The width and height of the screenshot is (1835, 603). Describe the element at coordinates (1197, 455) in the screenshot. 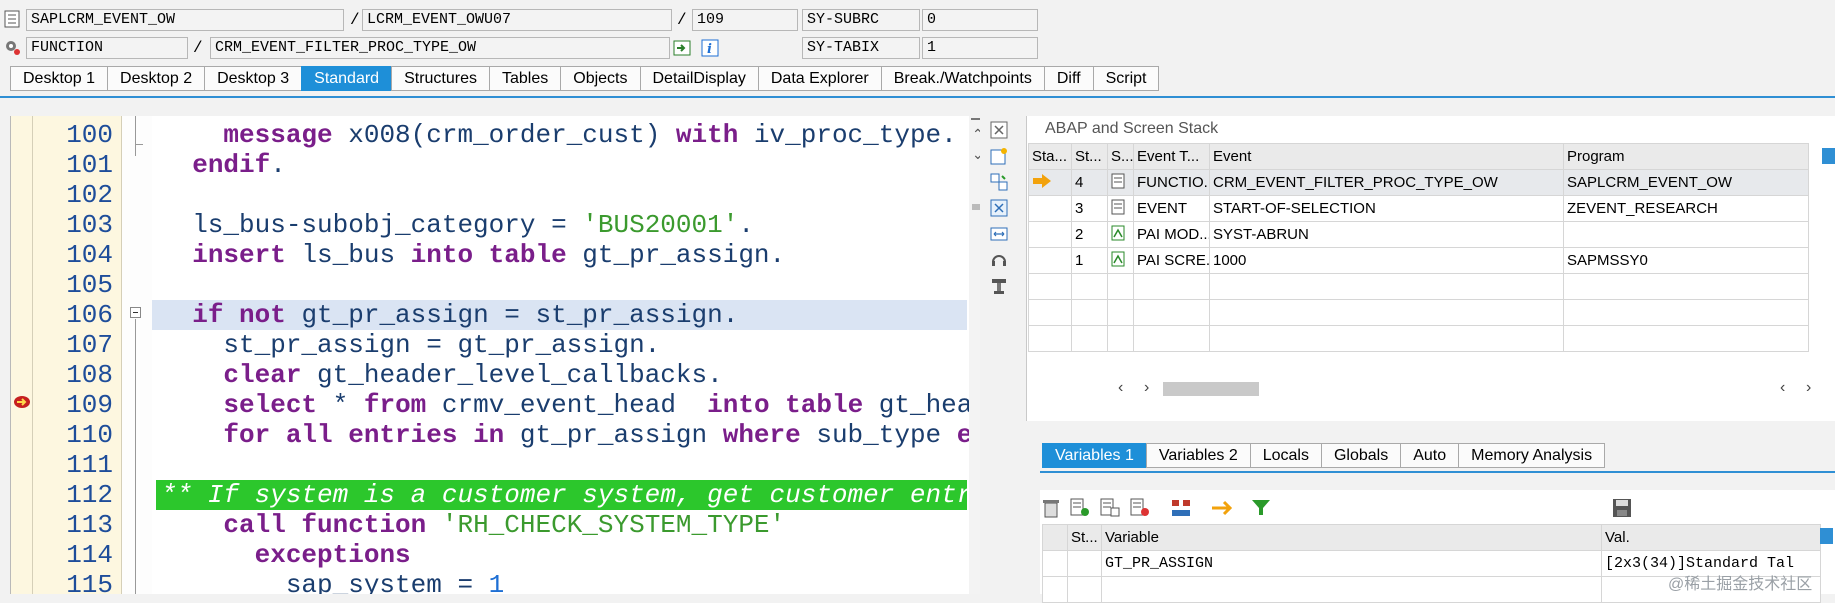

I see `tab-variables-2: Variables 2` at that location.